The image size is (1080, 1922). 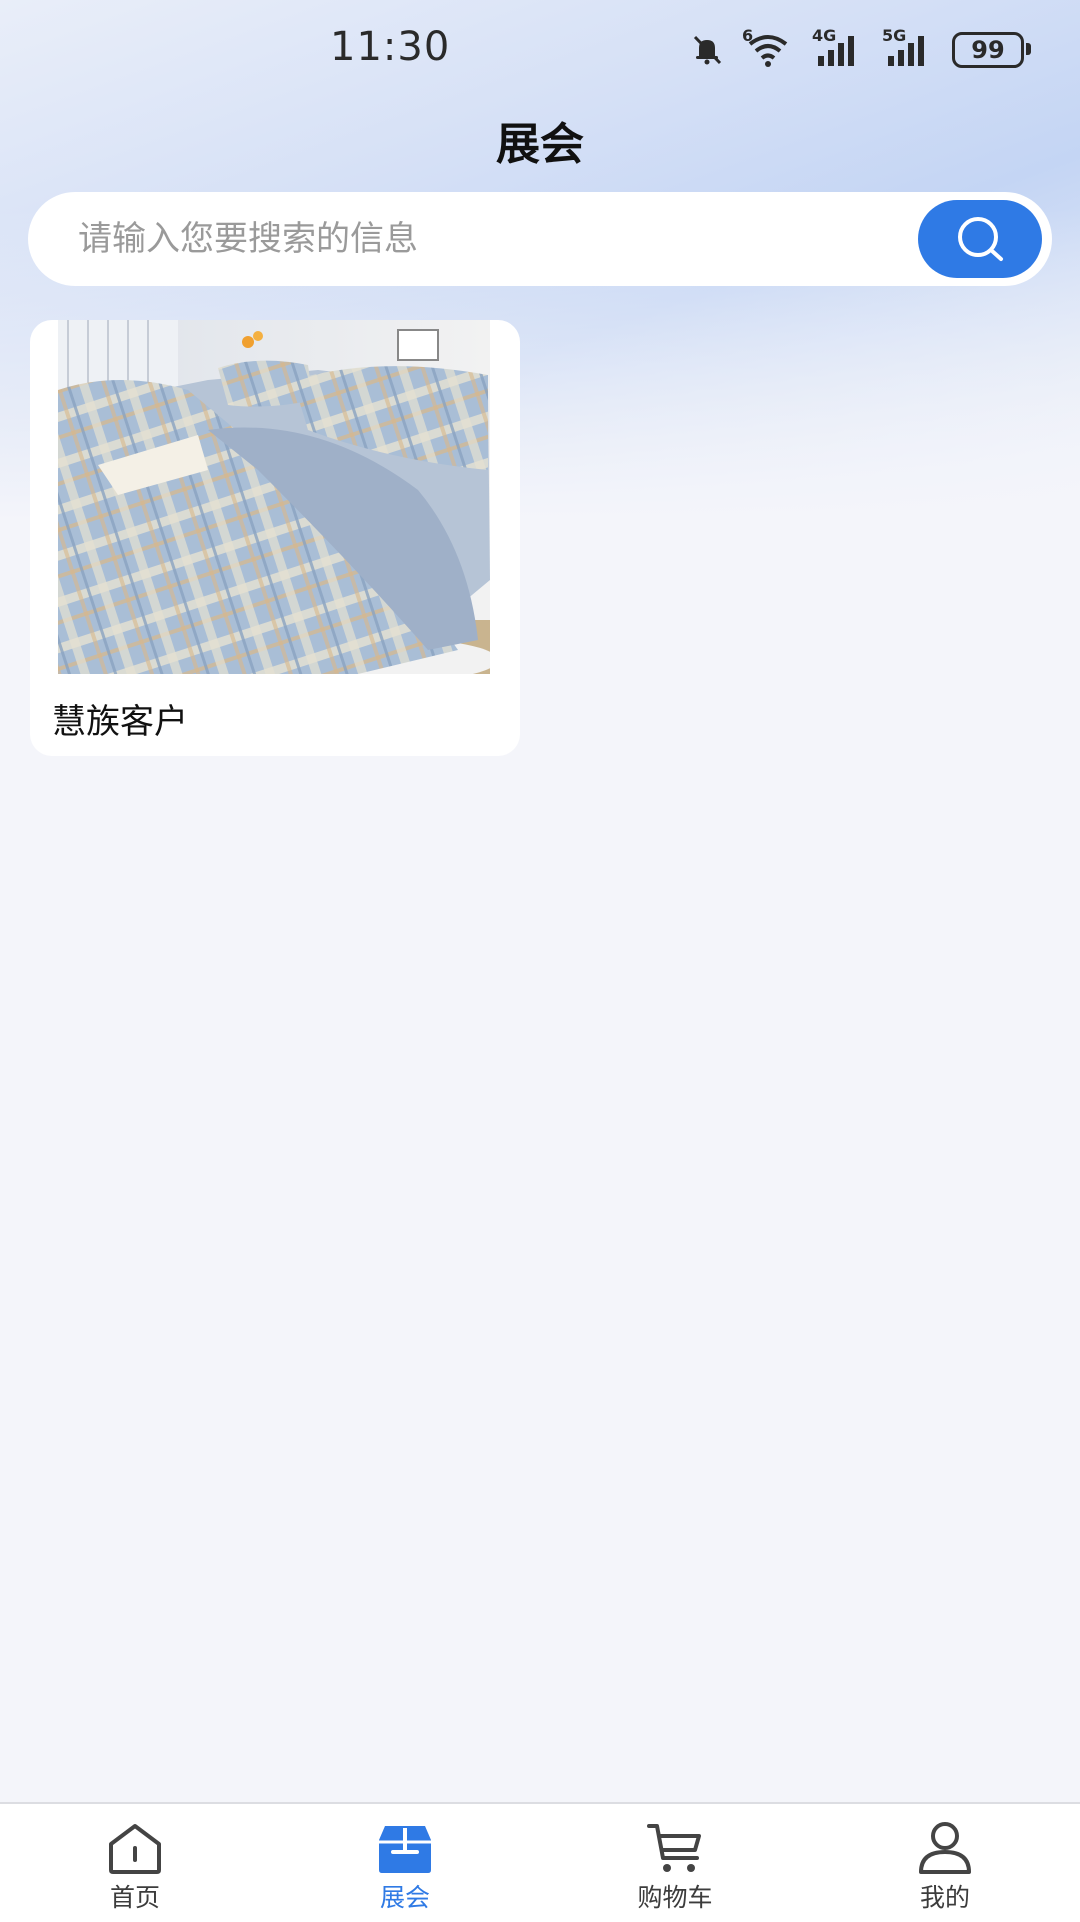 I want to click on home-icon, so click(x=135, y=1849).